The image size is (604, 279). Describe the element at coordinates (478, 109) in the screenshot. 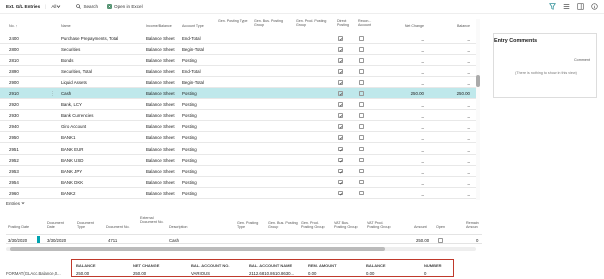

I see `grid-vertical-scrollbar` at that location.